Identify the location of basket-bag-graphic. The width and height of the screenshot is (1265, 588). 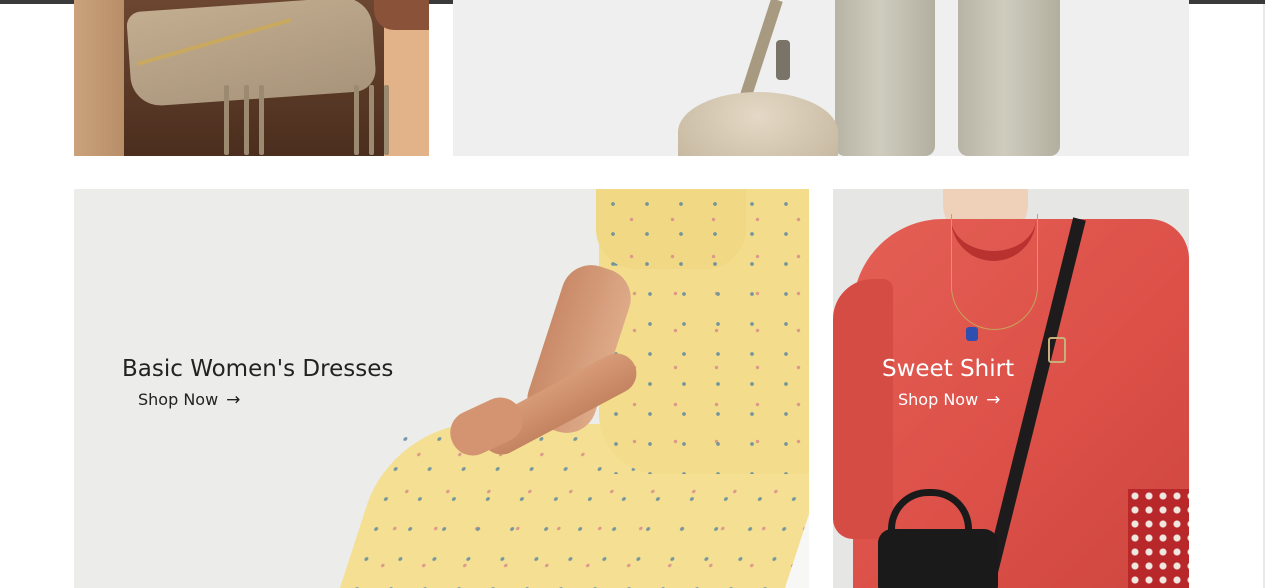
(938, 558).